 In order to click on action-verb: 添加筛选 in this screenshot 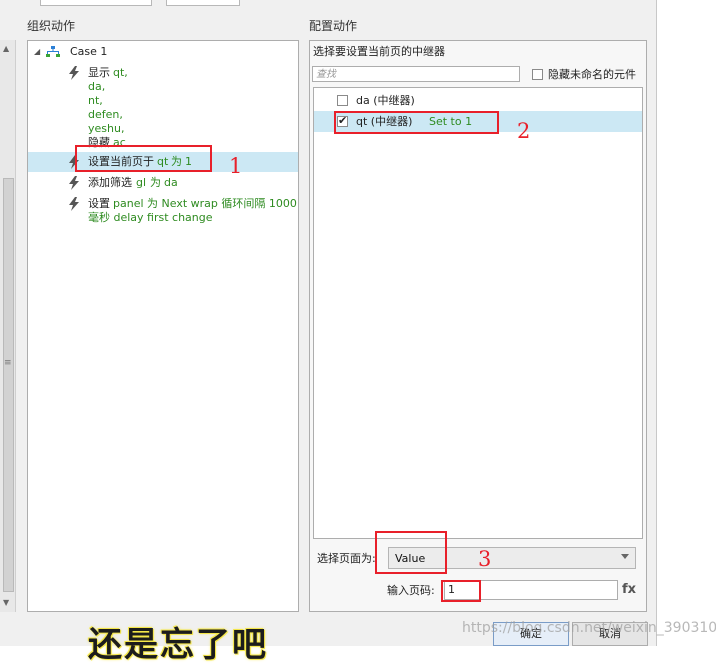, I will do `click(110, 182)`.